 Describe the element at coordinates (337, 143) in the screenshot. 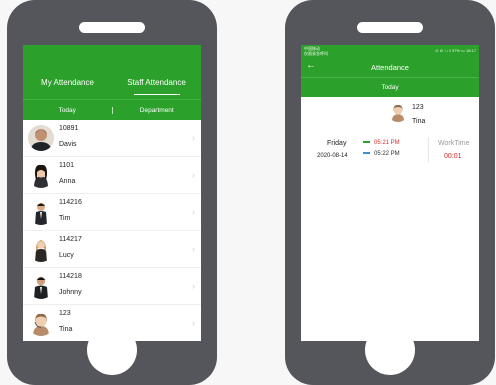

I see `attendance-day: Friday` at that location.